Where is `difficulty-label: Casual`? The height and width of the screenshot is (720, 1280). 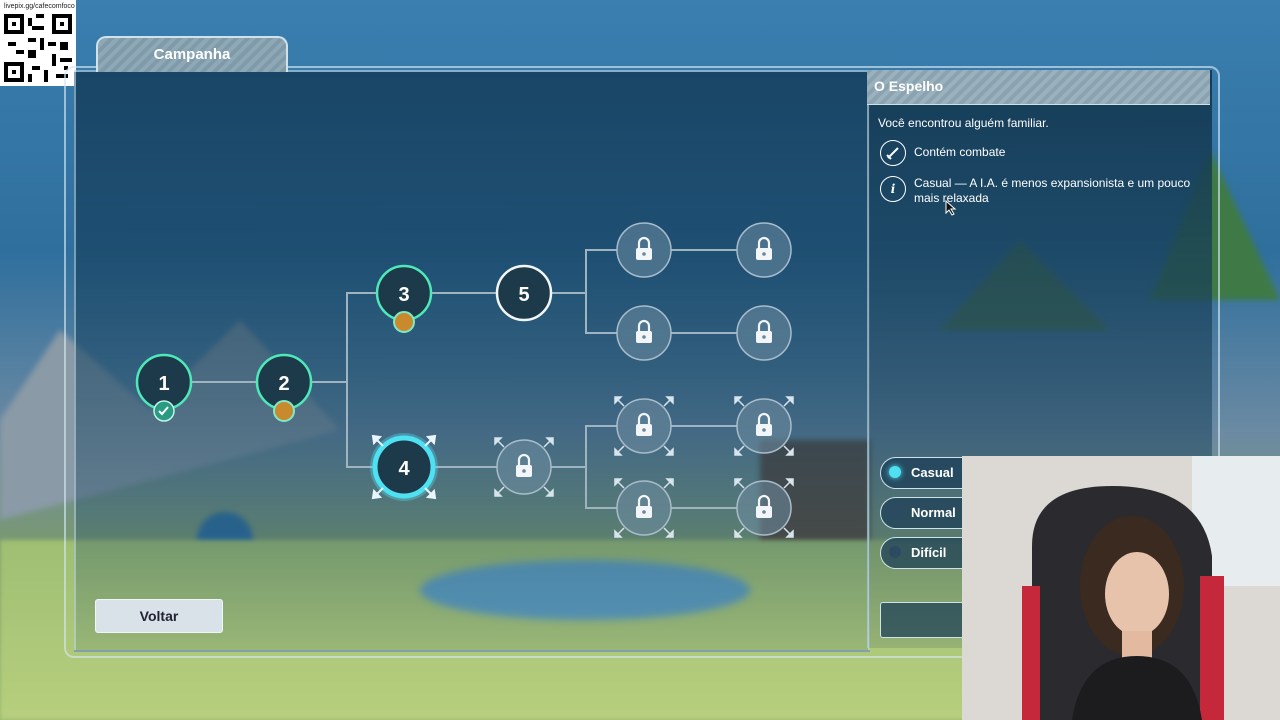
difficulty-label: Casual is located at coordinates (932, 472).